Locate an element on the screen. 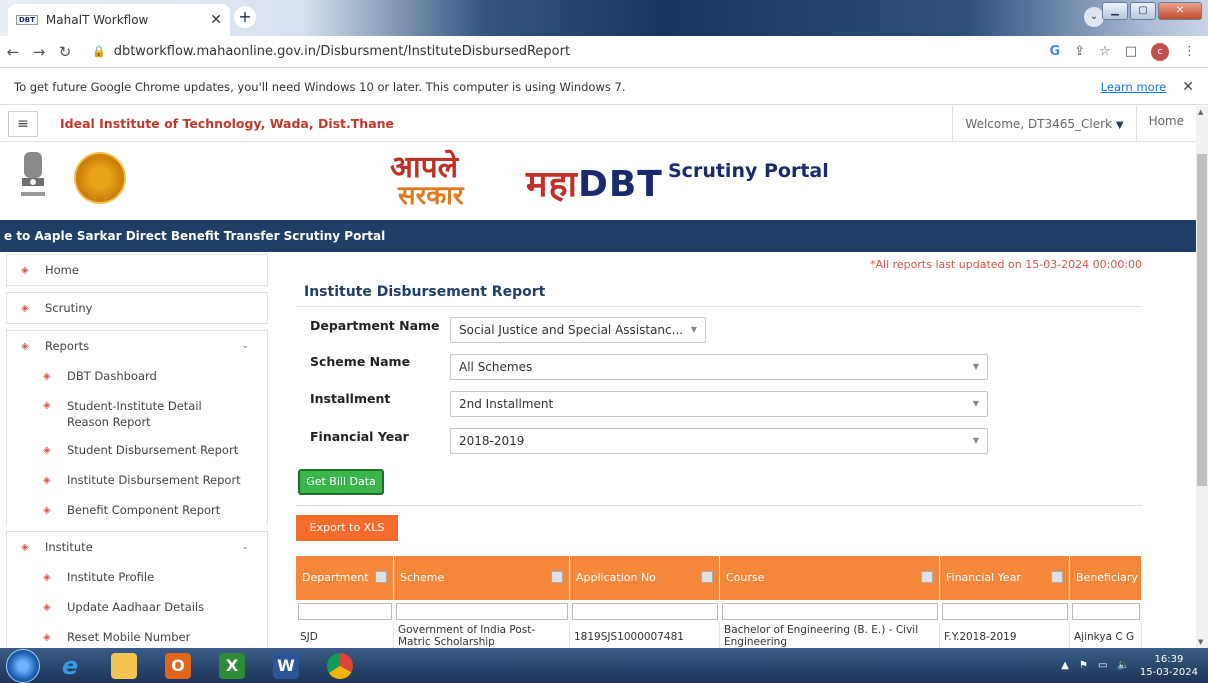 Image resolution: width=1208 pixels, height=683 pixels. financial-year-select: 2018-2019 ▼ is located at coordinates (719, 441).